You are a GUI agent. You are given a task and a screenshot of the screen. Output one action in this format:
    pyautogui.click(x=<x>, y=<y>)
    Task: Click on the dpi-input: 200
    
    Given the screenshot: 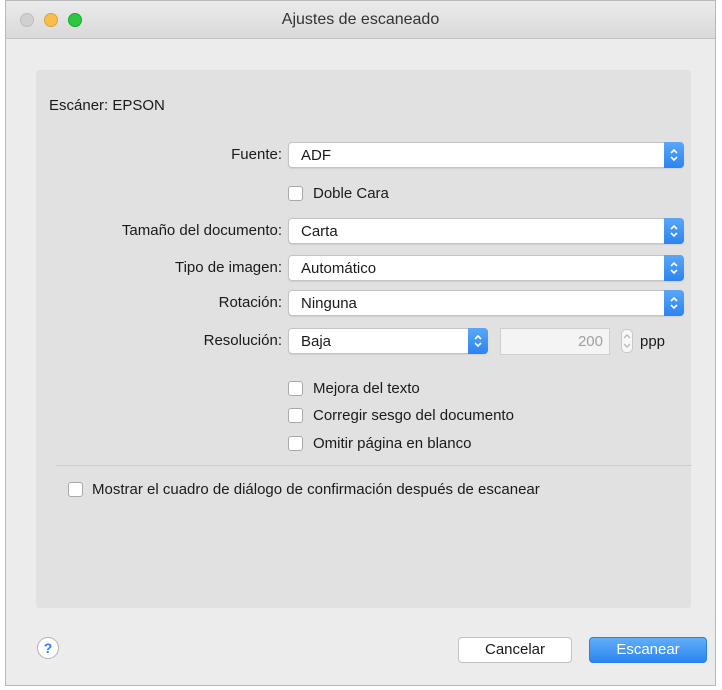 What is the action you would take?
    pyautogui.click(x=555, y=341)
    